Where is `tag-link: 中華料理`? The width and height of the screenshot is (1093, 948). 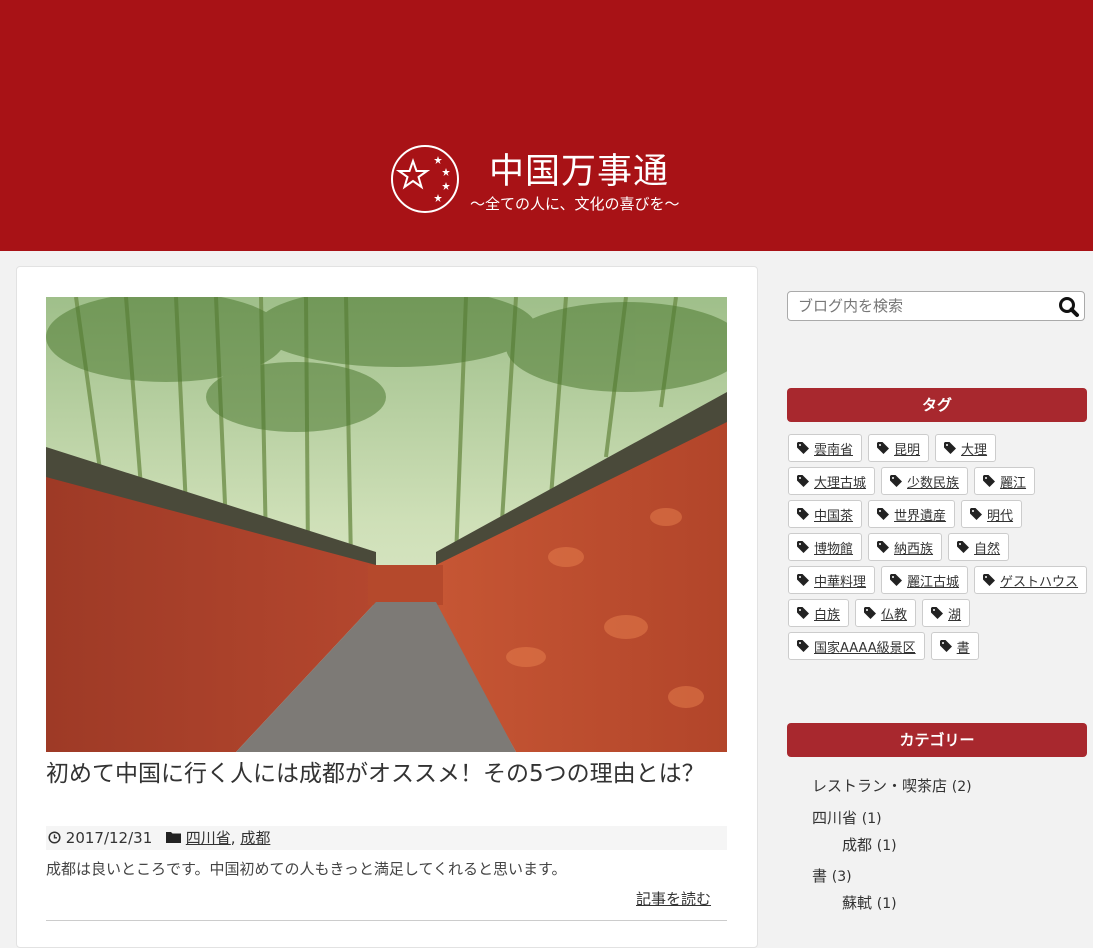
tag-link: 中華料理 is located at coordinates (832, 580).